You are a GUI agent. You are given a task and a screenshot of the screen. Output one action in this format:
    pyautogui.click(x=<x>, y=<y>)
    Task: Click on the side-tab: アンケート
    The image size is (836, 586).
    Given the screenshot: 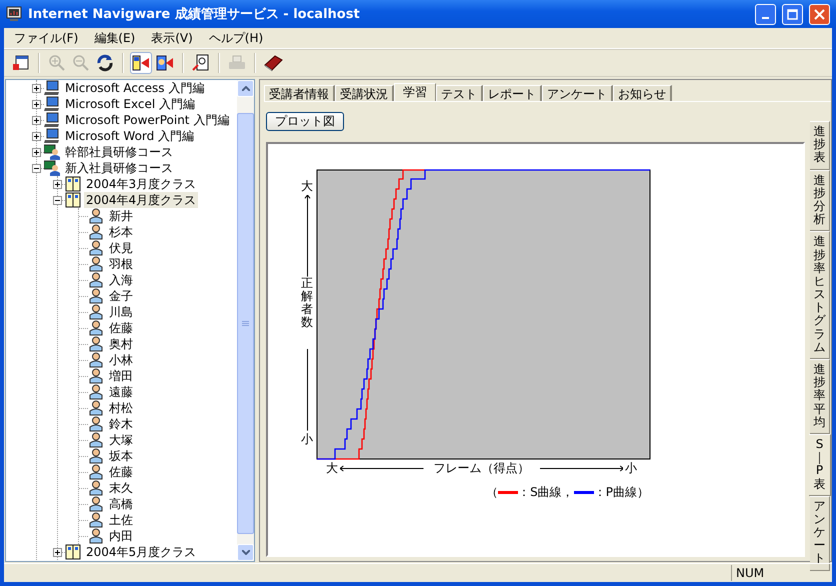 What is the action you would take?
    pyautogui.click(x=820, y=533)
    